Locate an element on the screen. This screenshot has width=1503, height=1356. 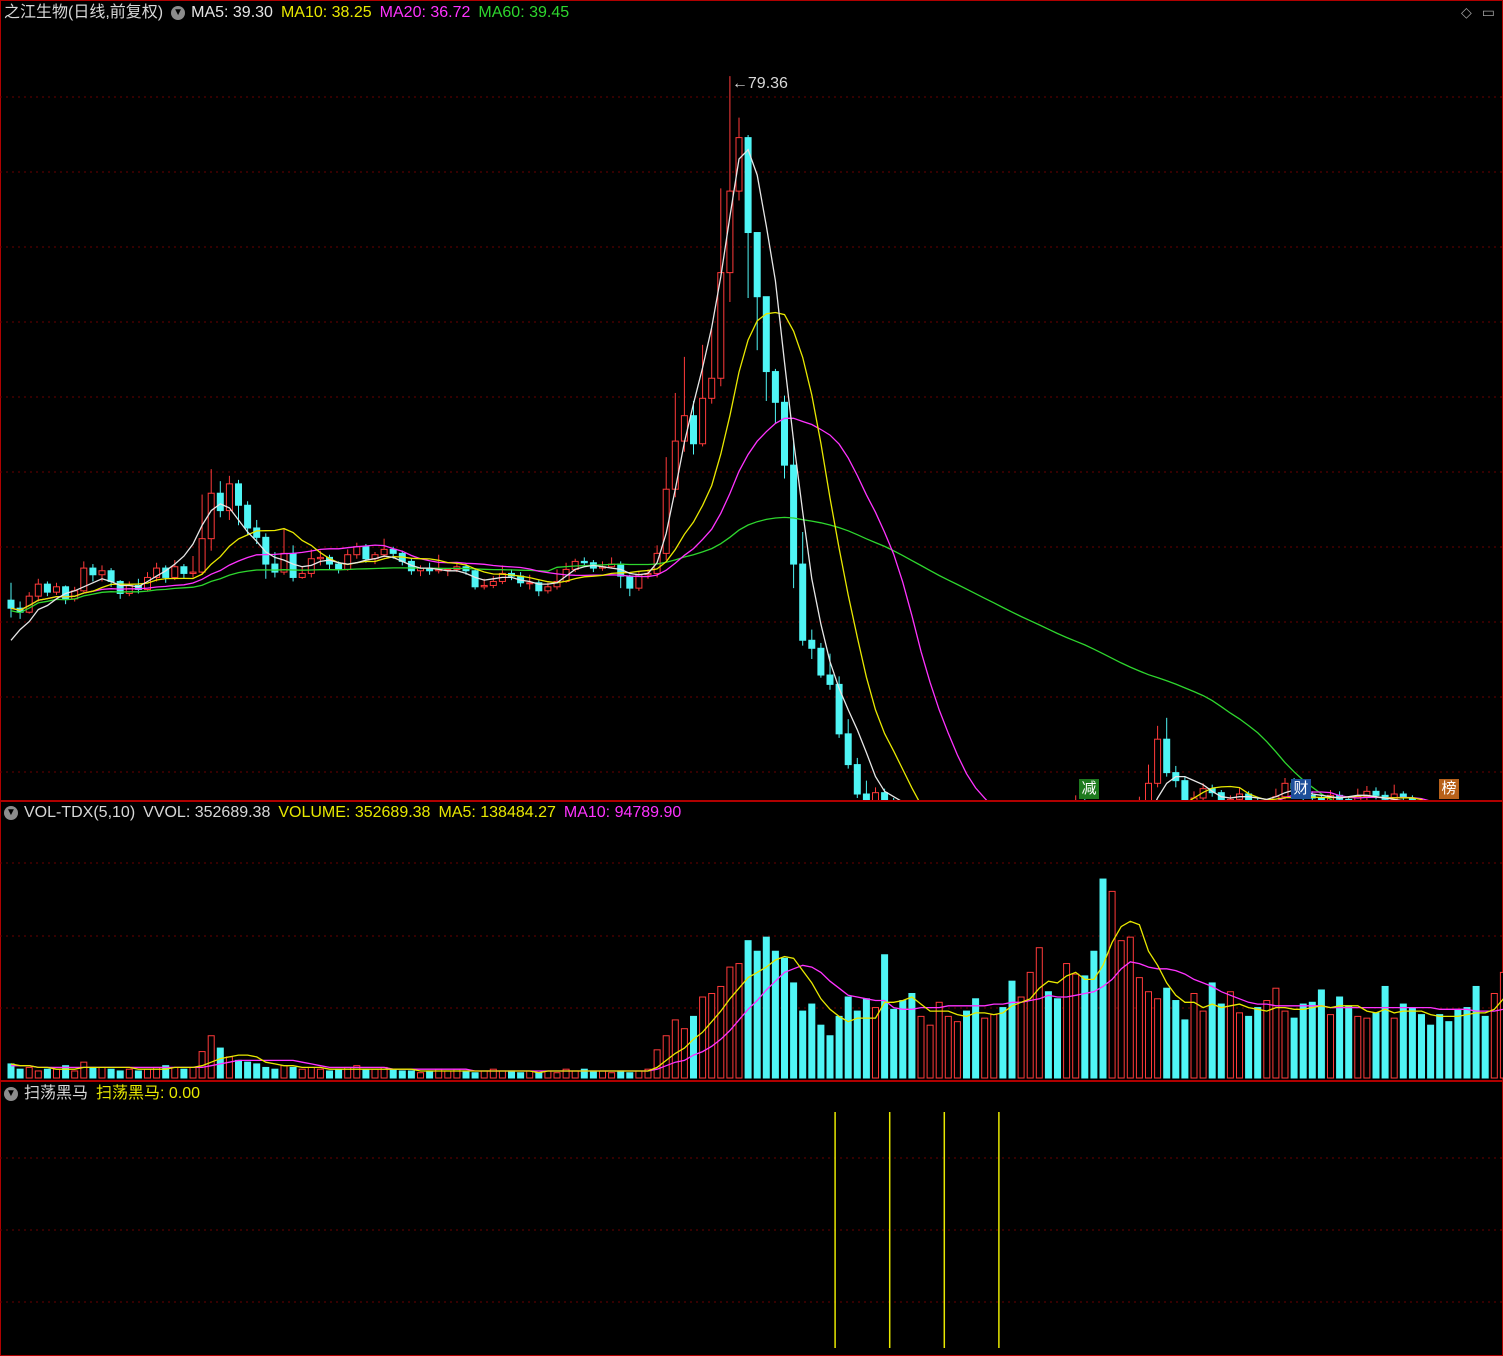
tag-bang: 榜 is located at coordinates (1449, 789).